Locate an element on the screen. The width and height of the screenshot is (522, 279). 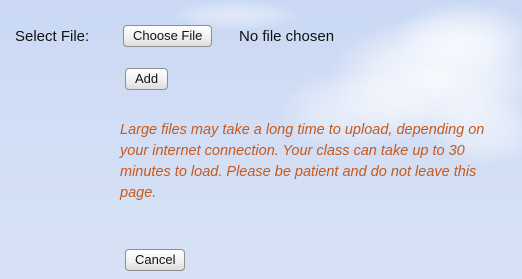
select-file-label: Select File: is located at coordinates (52, 36).